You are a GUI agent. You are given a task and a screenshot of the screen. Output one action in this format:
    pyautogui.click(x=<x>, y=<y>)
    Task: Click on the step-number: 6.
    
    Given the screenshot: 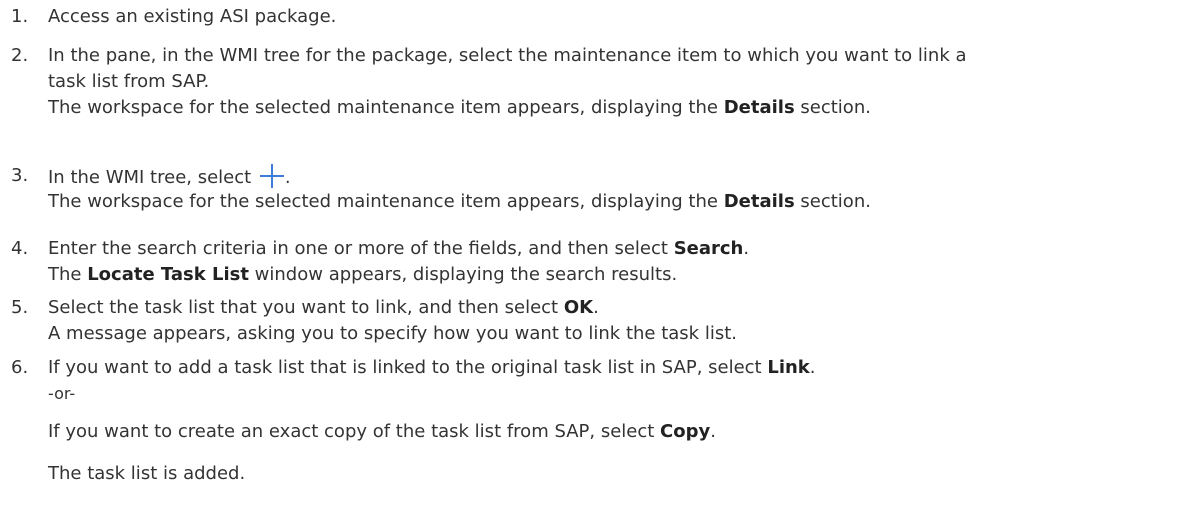 What is the action you would take?
    pyautogui.click(x=20, y=367)
    